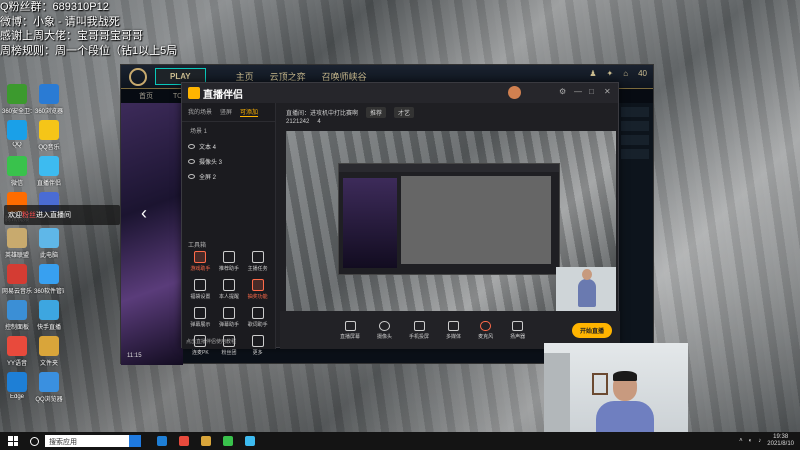 Image resolution: width=800 pixels, height=450 pixels. I want to click on desktop-icon-label: 直播伴侣, so click(48, 184).